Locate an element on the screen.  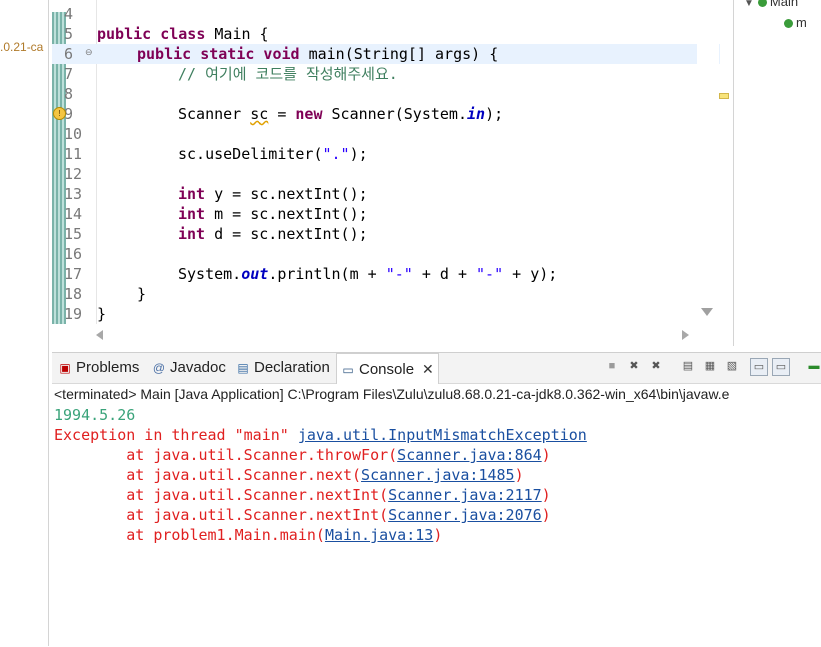
console-toolbar: ■ ✖ ✖ ▤ ▦ ▧ ▭ ▭ ▬ is located at coordinates (712, 368).